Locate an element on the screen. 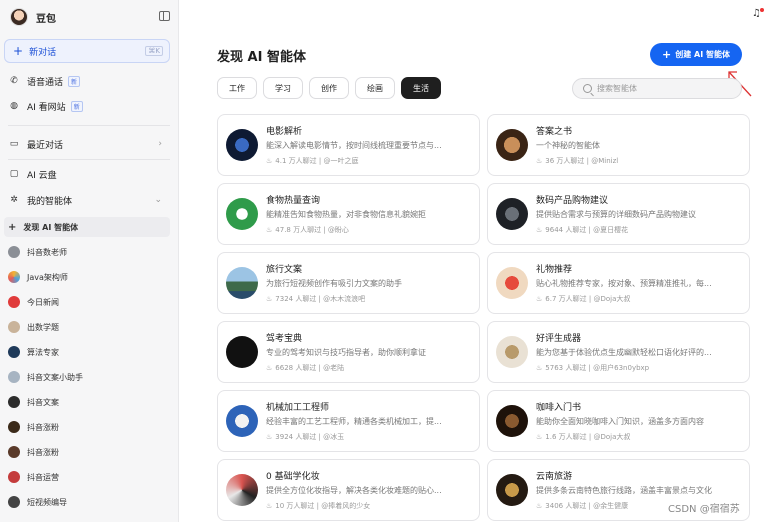  sidebar-agent-item: 抖音文案 is located at coordinates (89, 402).